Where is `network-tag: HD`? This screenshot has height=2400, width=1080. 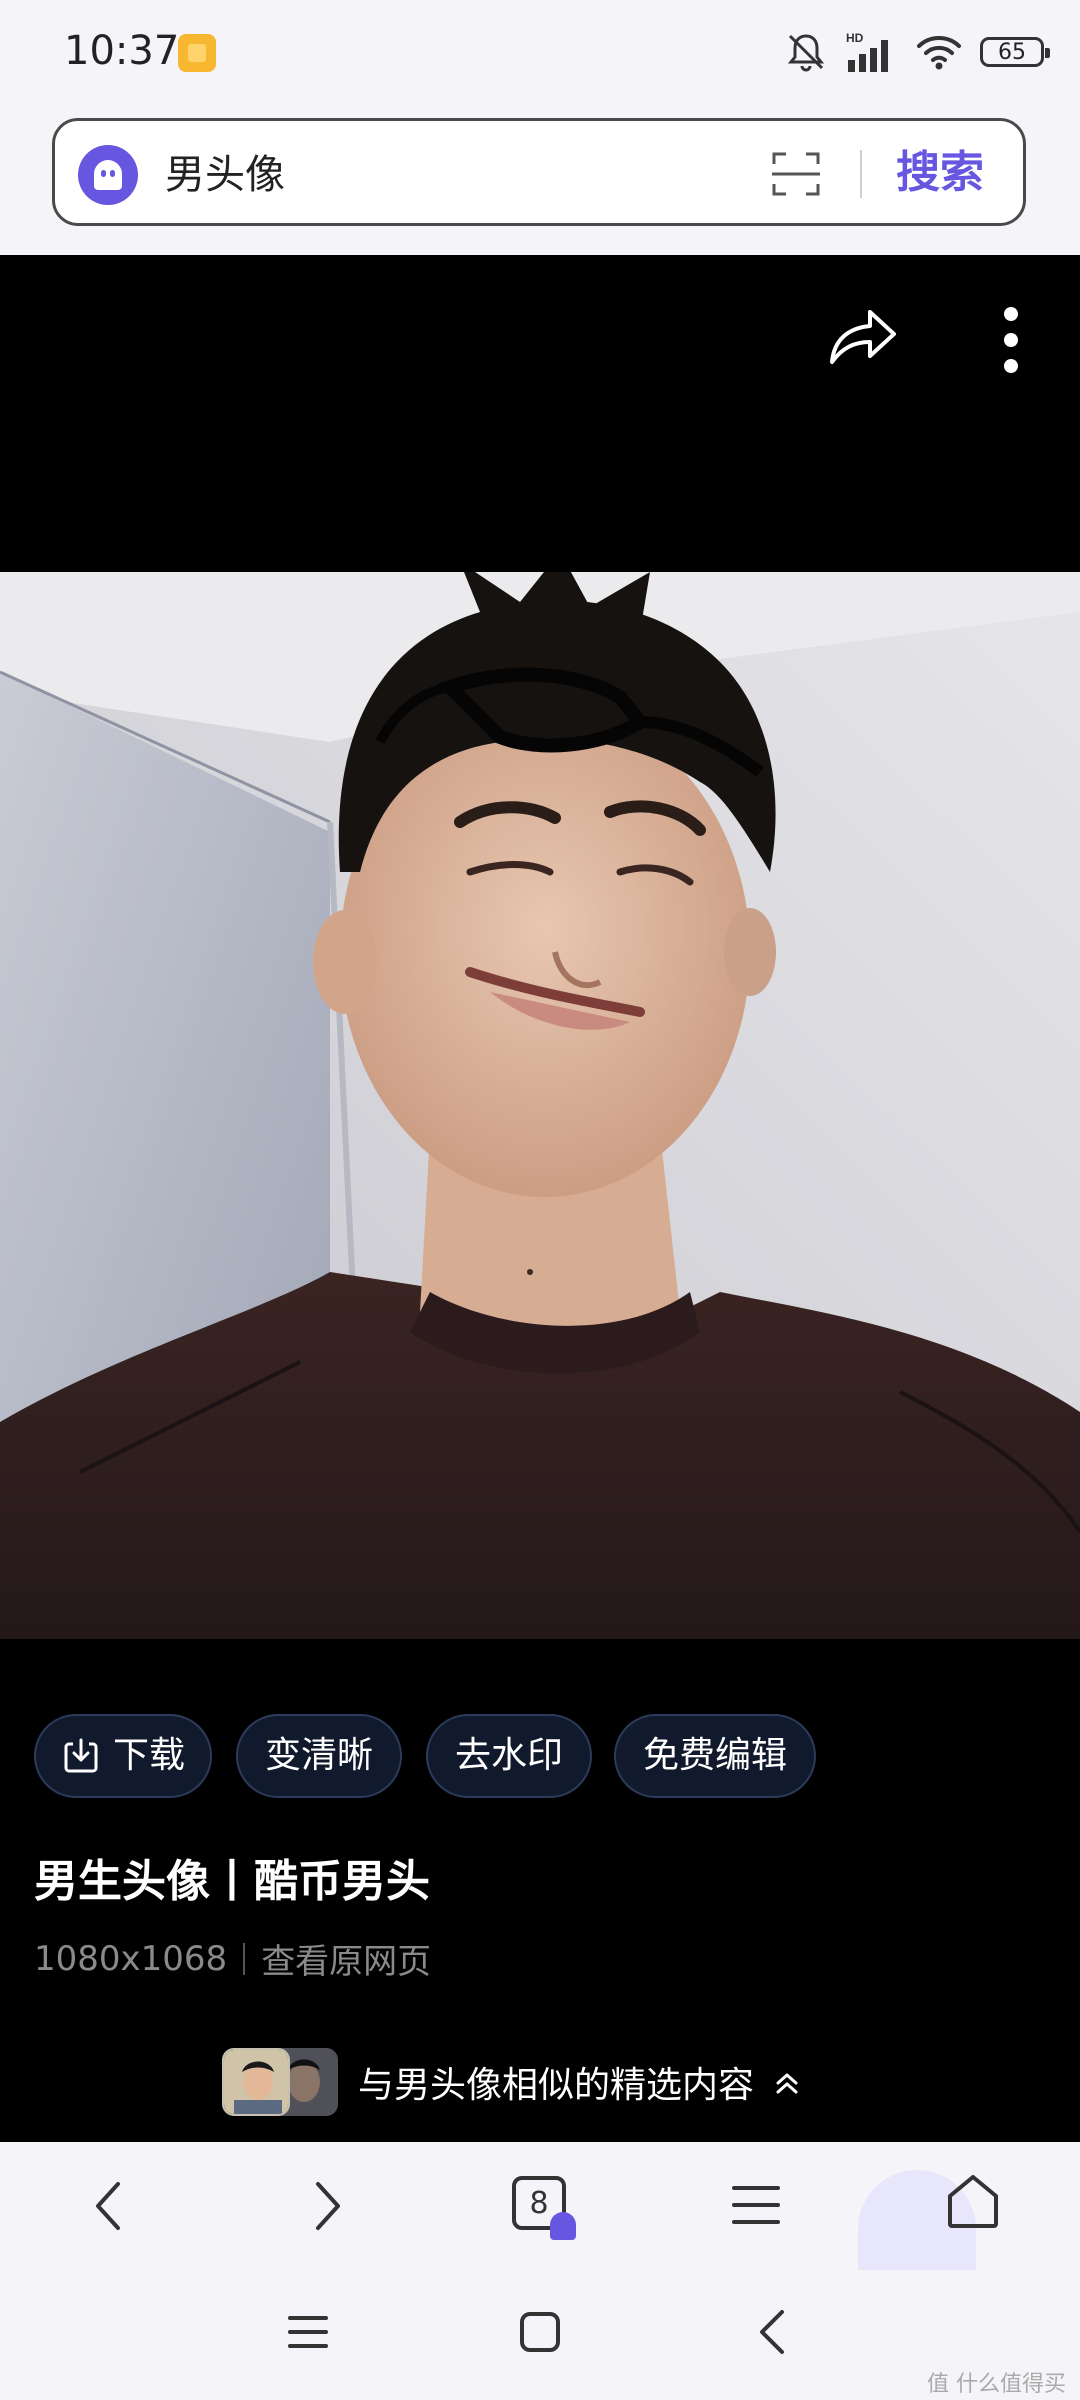
network-tag: HD is located at coordinates (855, 38).